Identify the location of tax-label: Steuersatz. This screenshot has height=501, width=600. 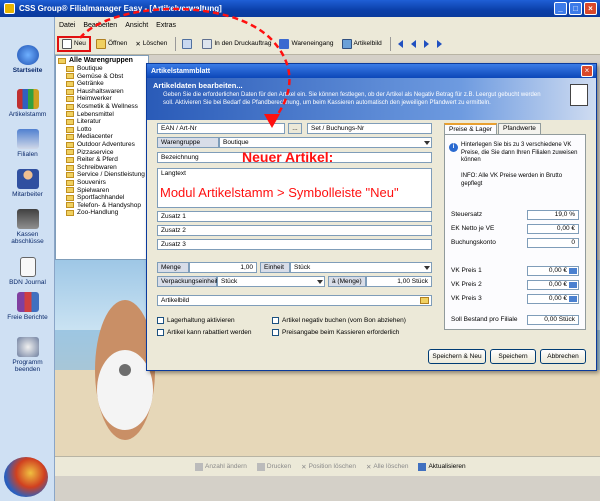
(467, 214).